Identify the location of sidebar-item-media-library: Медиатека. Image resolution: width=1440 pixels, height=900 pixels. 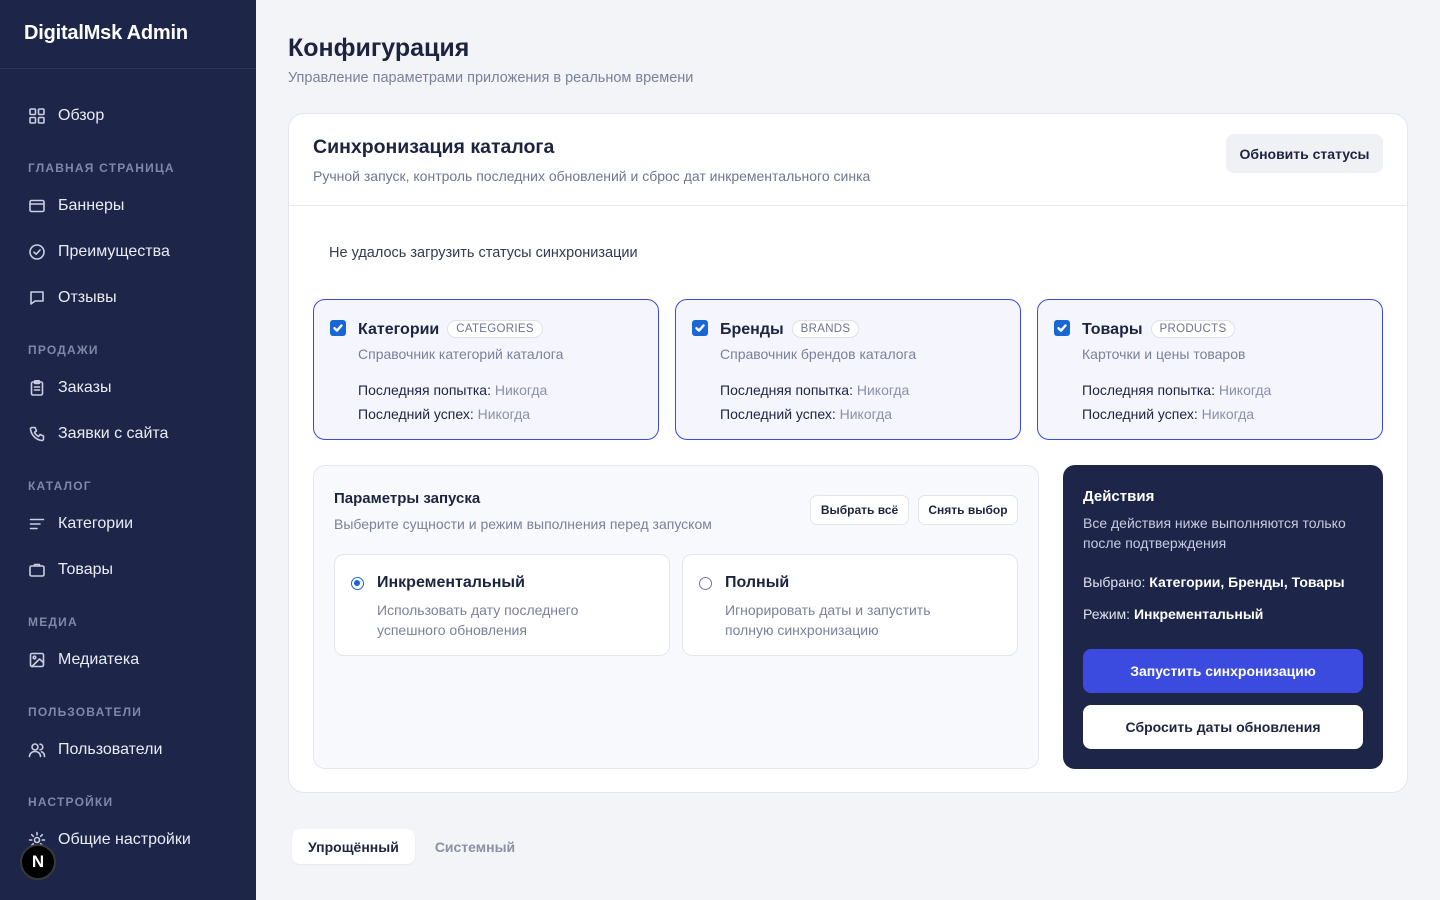
(128, 660).